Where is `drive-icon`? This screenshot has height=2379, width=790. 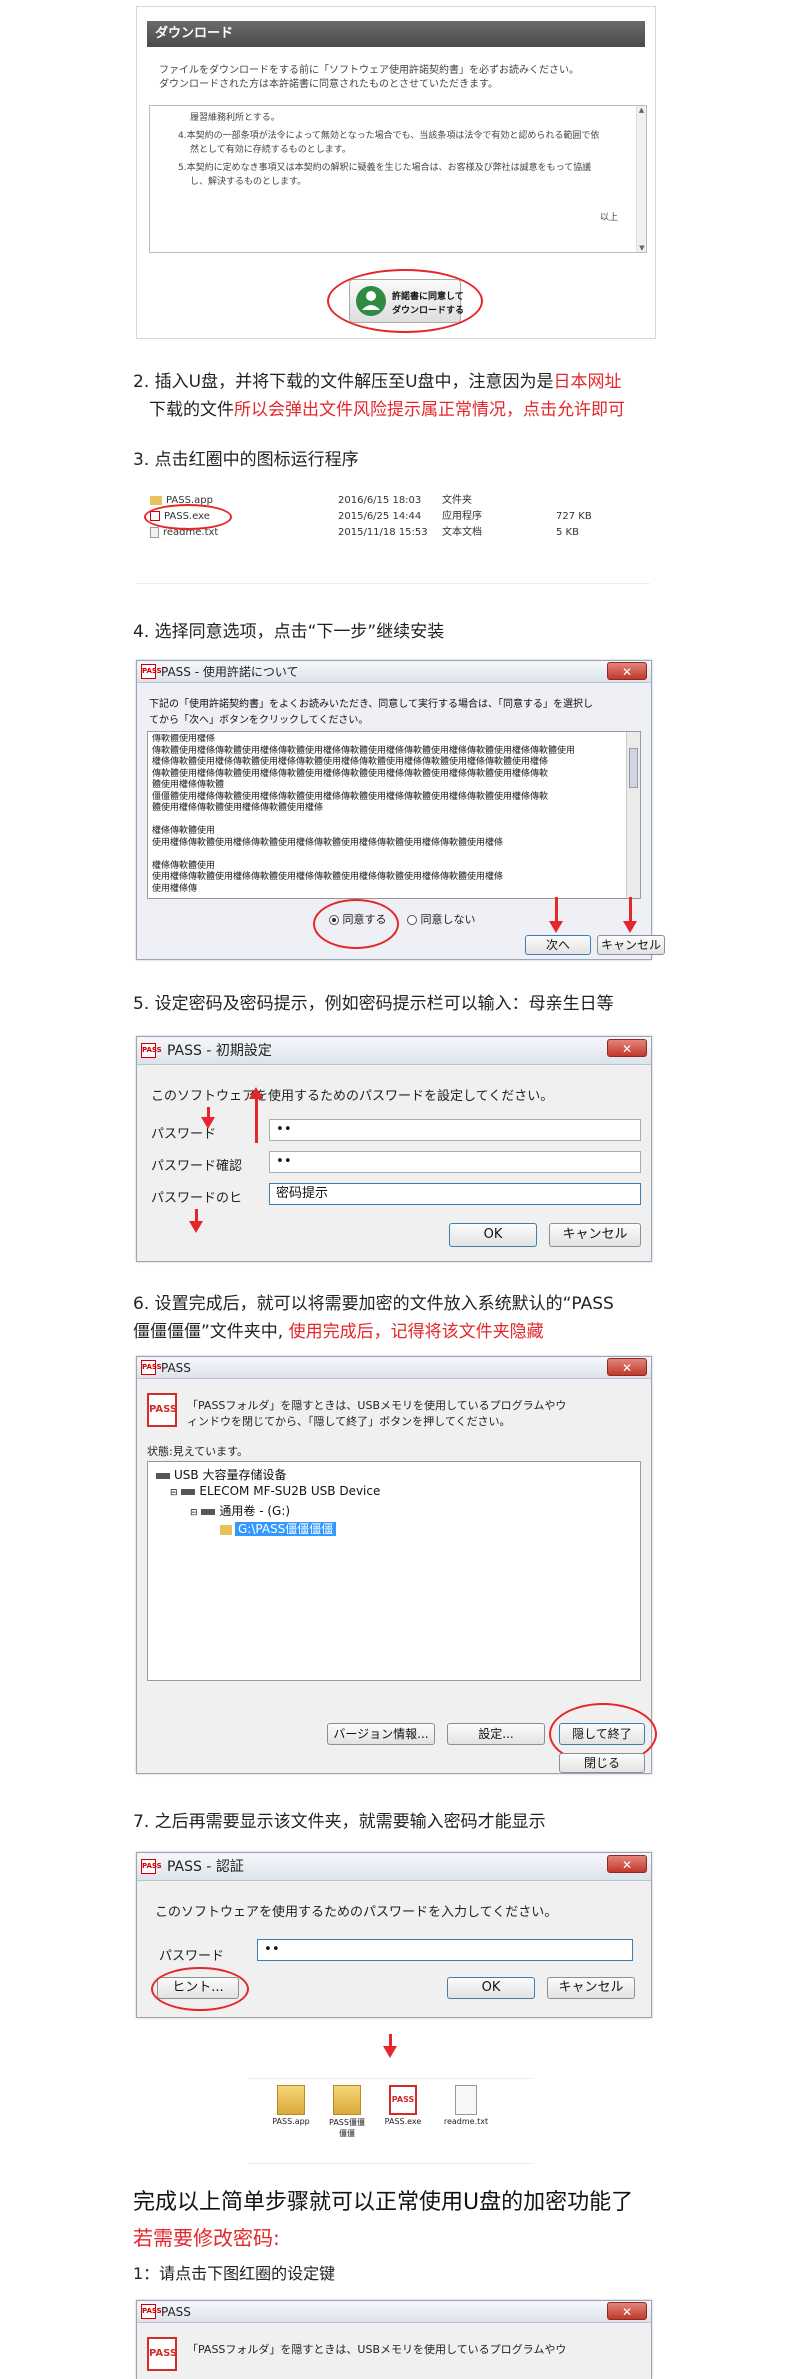
drive-icon is located at coordinates (163, 1475).